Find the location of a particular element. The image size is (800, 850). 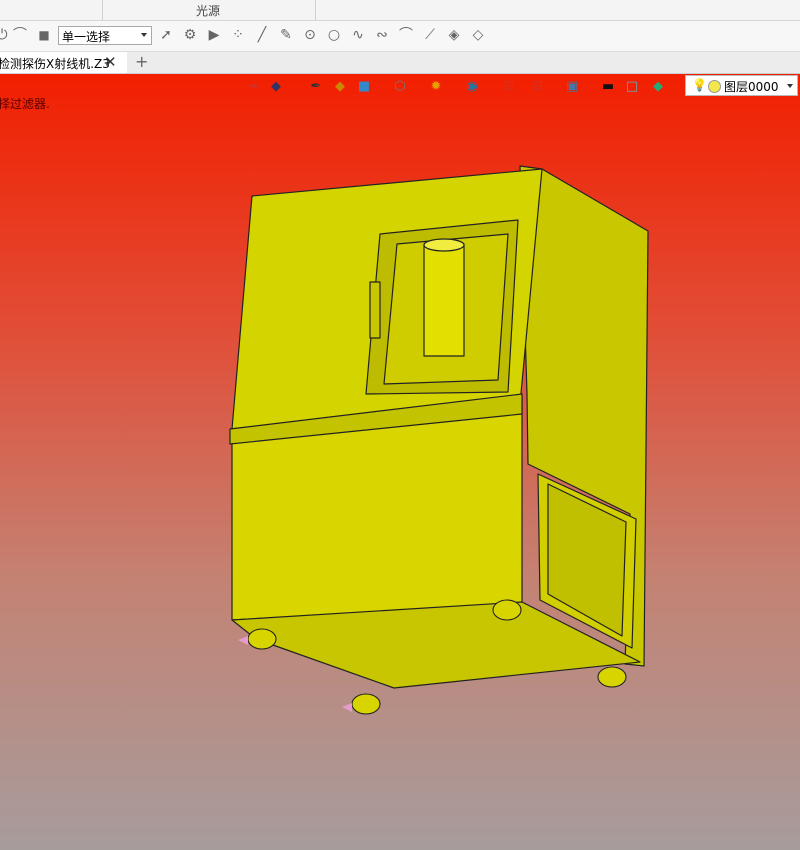

exit-icon: ⇥ is located at coordinates (252, 87).